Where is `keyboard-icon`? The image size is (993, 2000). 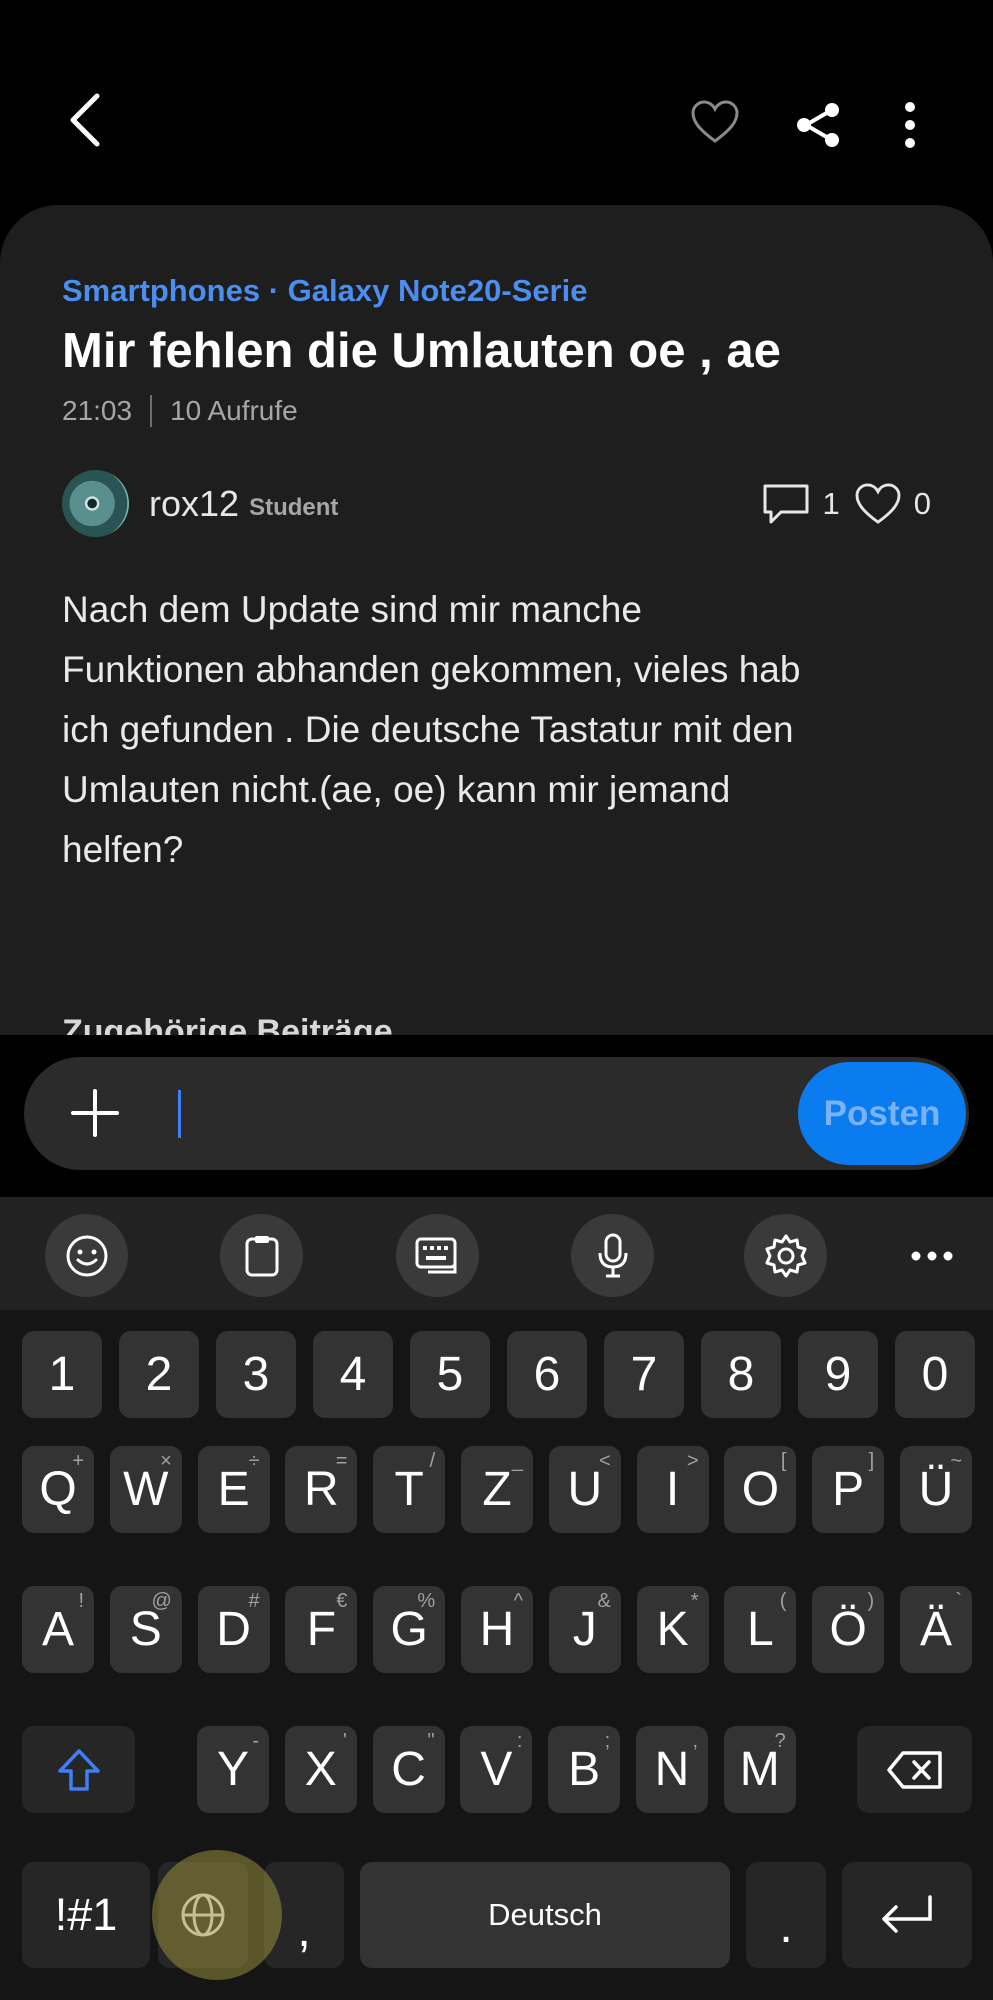 keyboard-icon is located at coordinates (435, 1255).